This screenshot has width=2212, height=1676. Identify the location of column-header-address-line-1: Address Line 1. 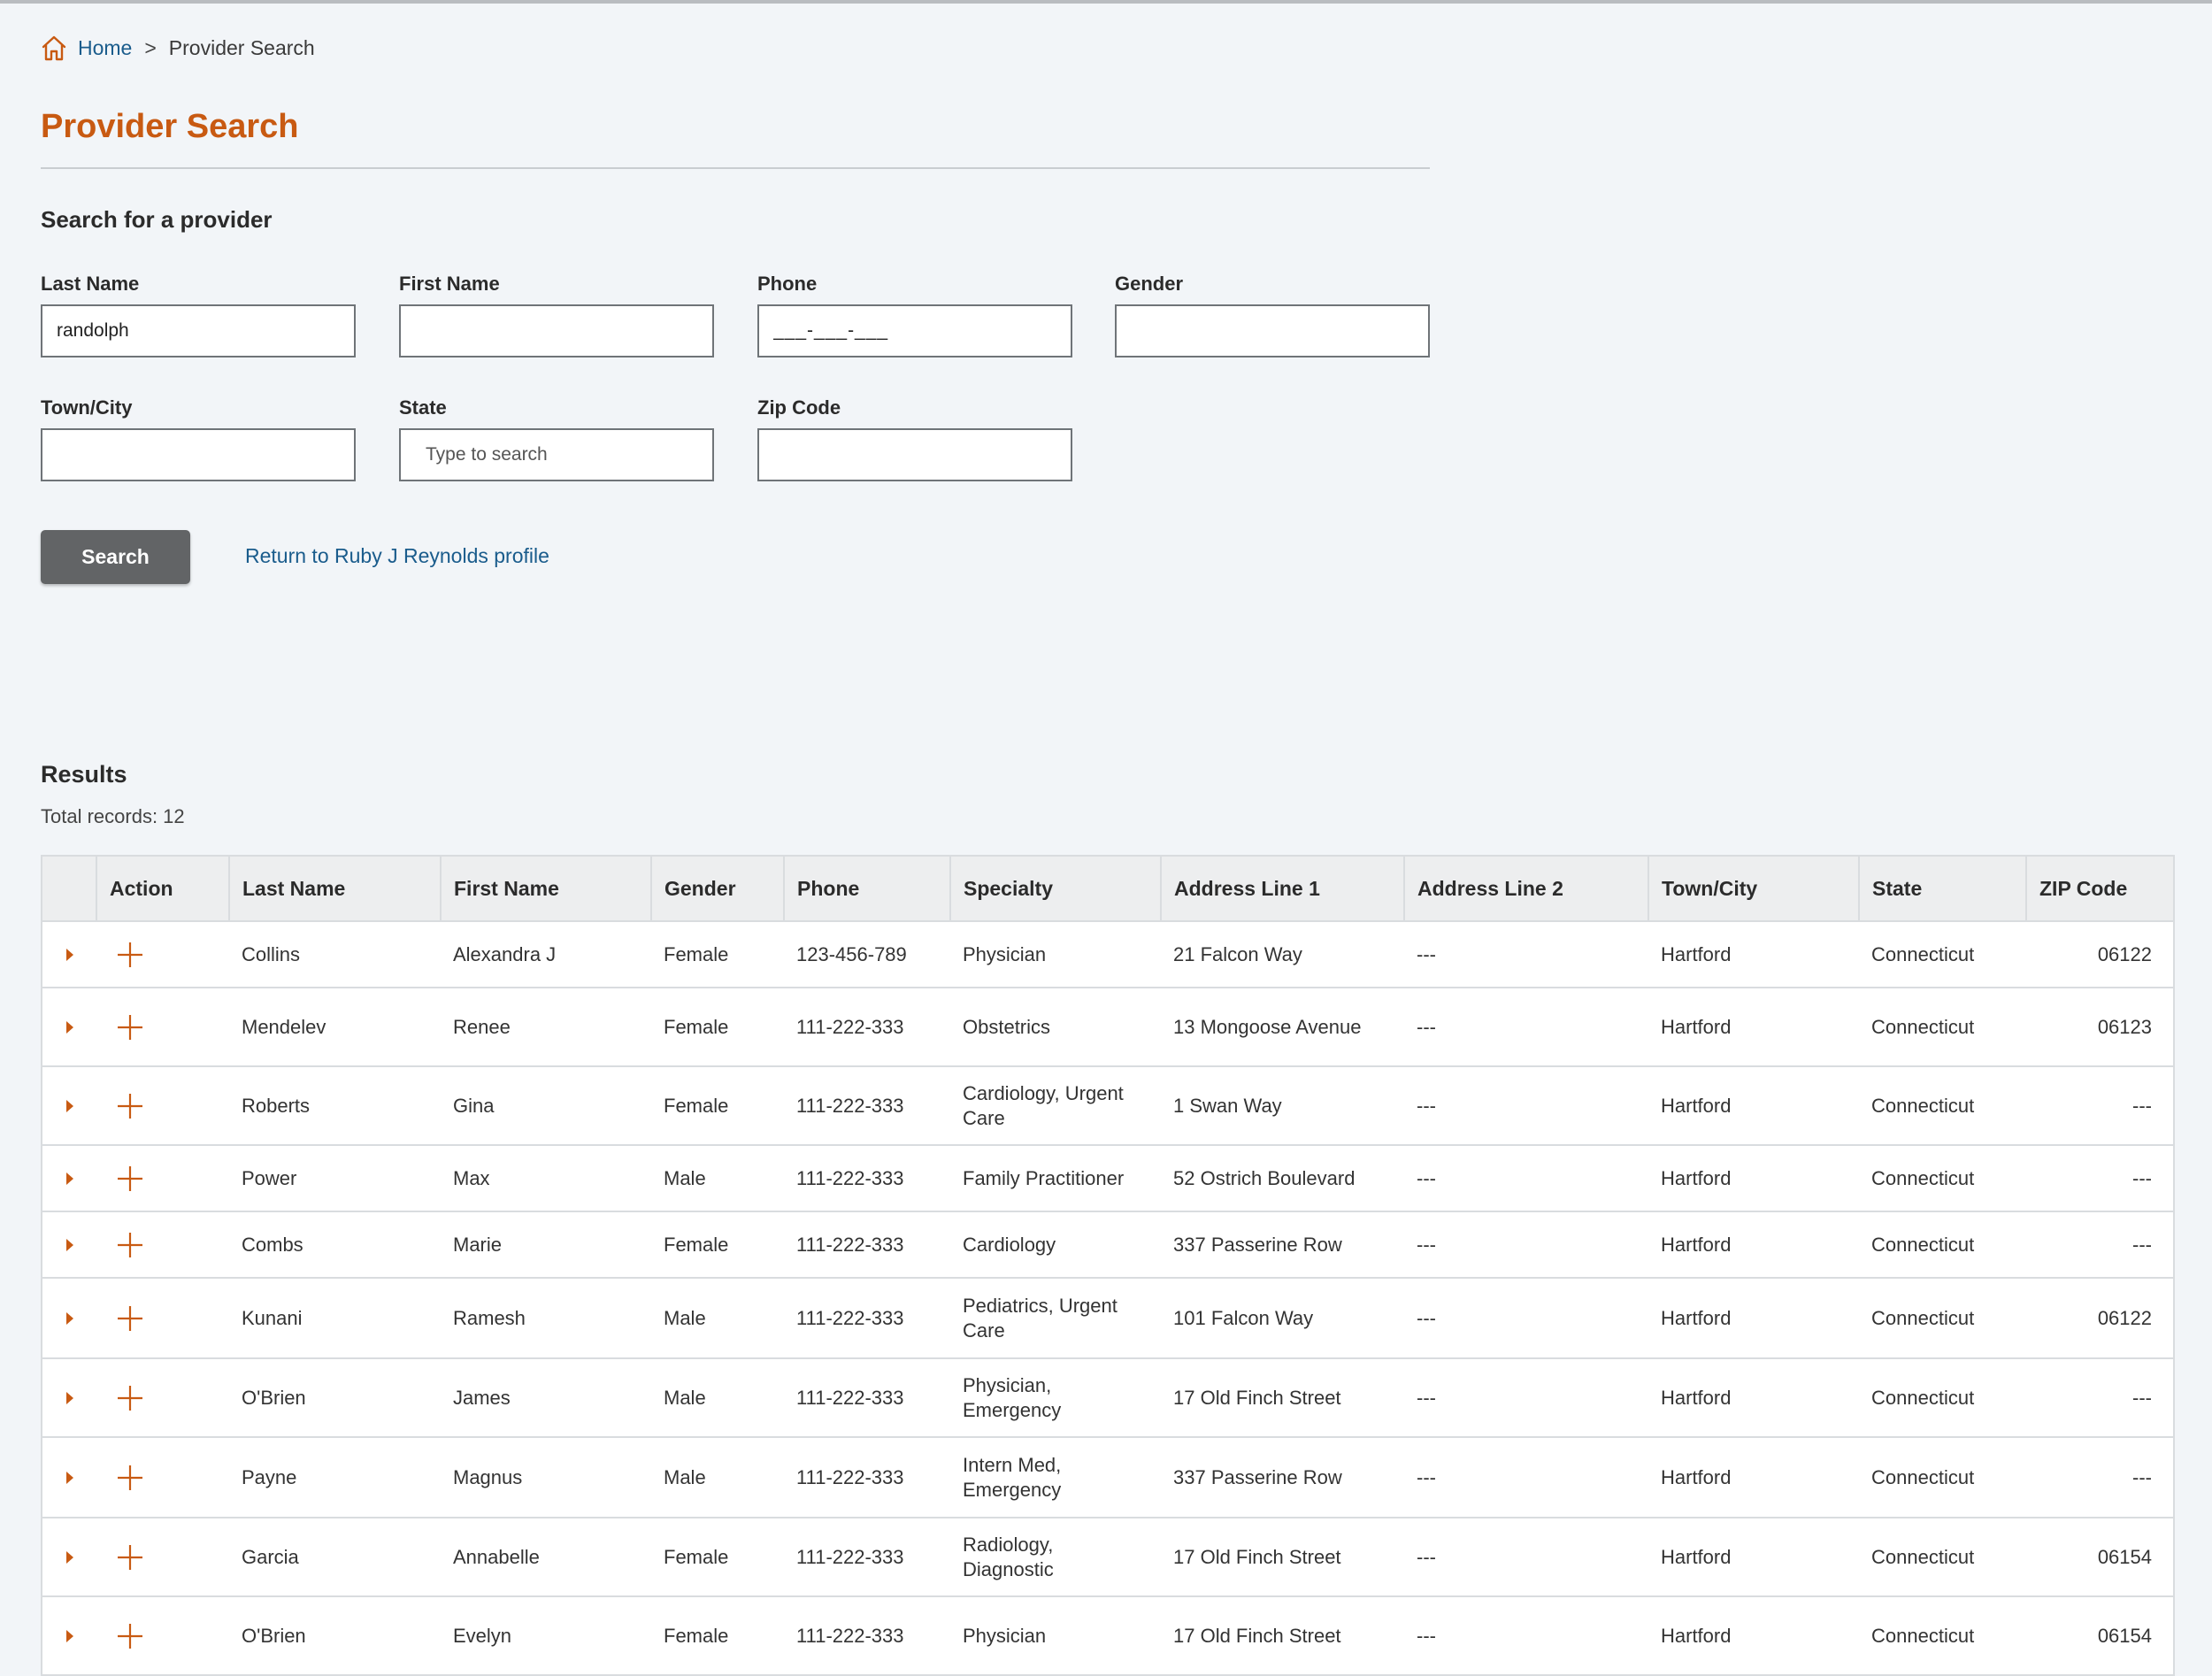
(1282, 888).